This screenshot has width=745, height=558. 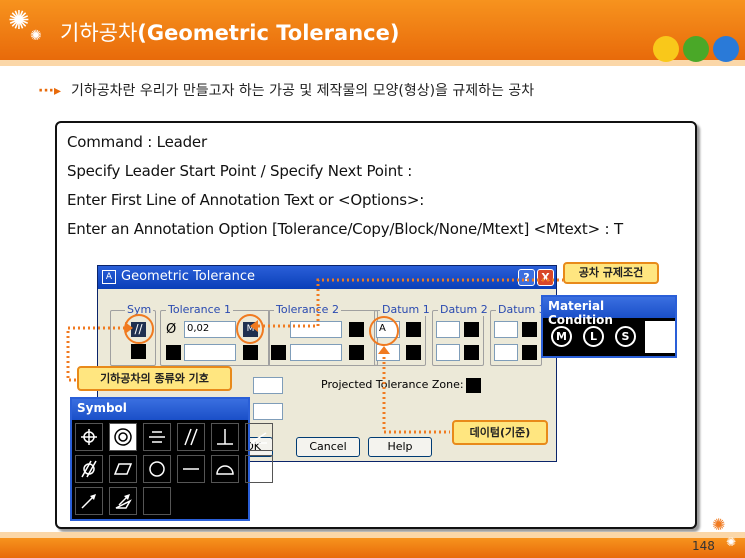 What do you see at coordinates (259, 437) in the screenshot?
I see `angularity-icon` at bounding box center [259, 437].